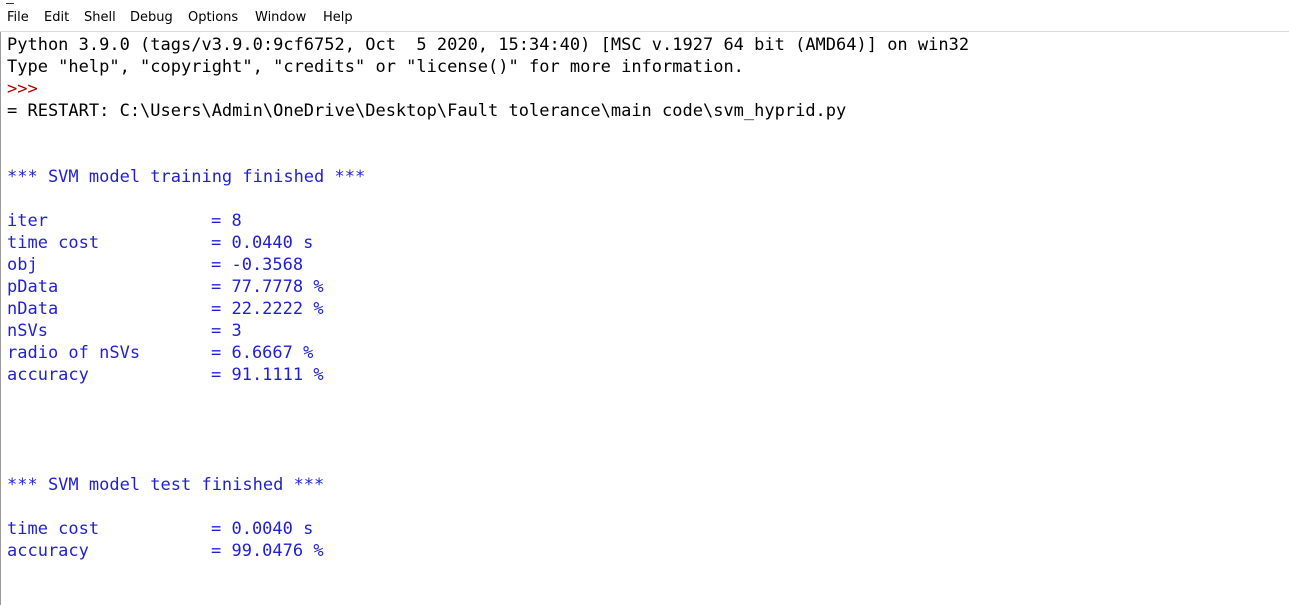 The image size is (1289, 605). What do you see at coordinates (27, 221) in the screenshot?
I see `stat-key: iter` at bounding box center [27, 221].